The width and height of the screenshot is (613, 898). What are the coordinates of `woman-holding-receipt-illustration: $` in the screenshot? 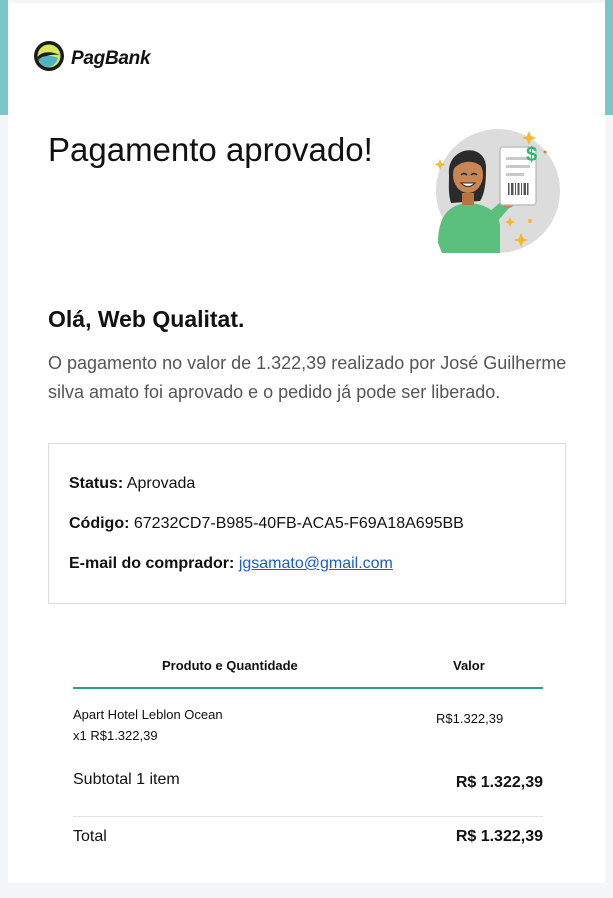 It's located at (496, 195).